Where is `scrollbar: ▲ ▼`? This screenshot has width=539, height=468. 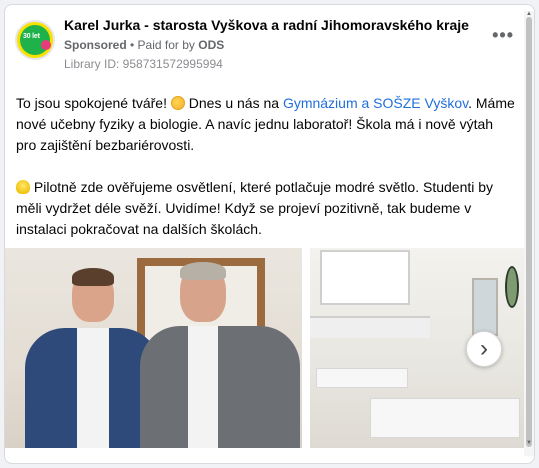 scrollbar: ▲ ▼ is located at coordinates (529, 233).